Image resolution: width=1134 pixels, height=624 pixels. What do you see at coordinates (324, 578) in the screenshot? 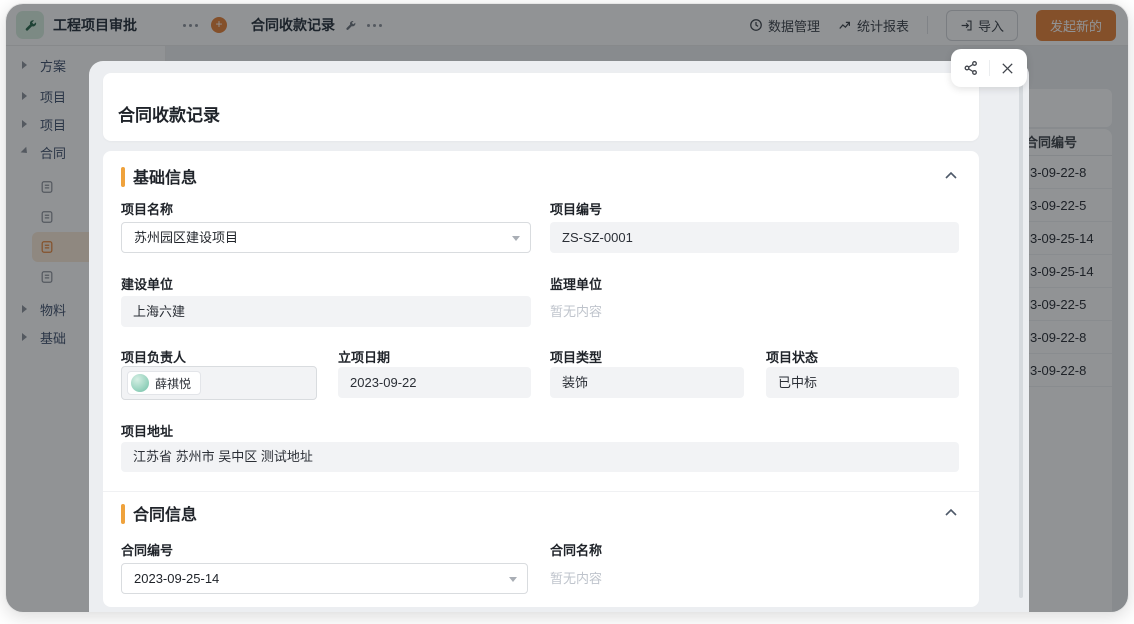
I see `contract-no-select: 2023-09-25-14` at bounding box center [324, 578].